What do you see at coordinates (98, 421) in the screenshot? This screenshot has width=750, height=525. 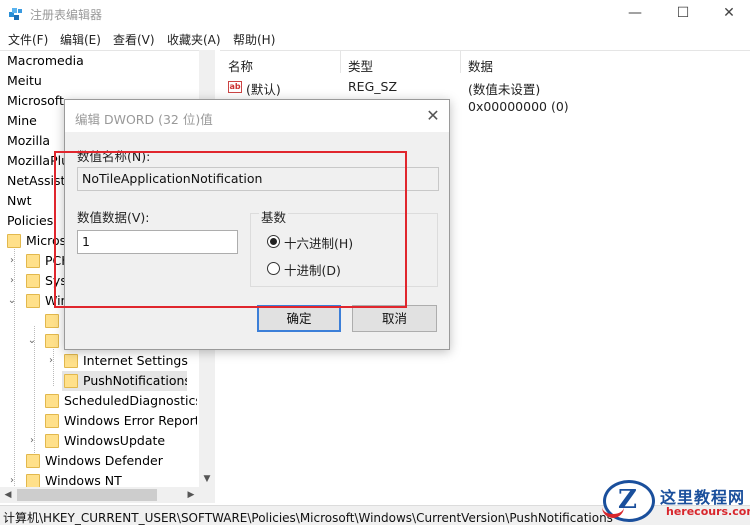 I see `tree-item: Windows Error Reporti` at bounding box center [98, 421].